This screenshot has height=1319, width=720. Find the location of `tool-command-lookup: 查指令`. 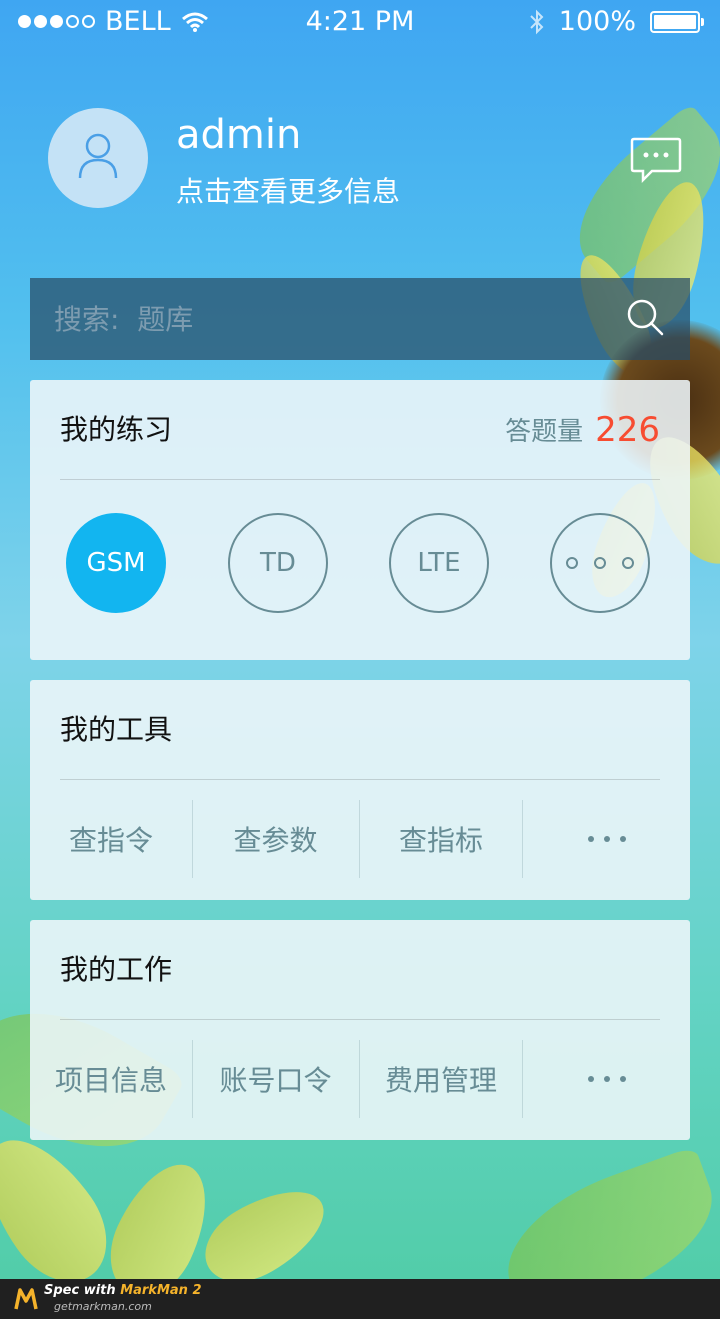

tool-command-lookup: 查指令 is located at coordinates (111, 839).